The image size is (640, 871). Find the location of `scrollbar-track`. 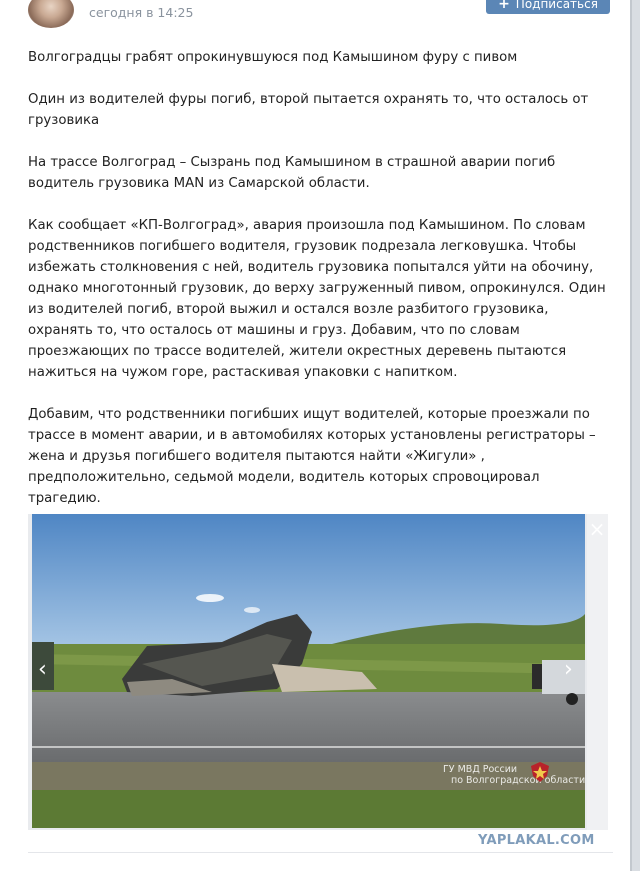

scrollbar-track is located at coordinates (631, 435).